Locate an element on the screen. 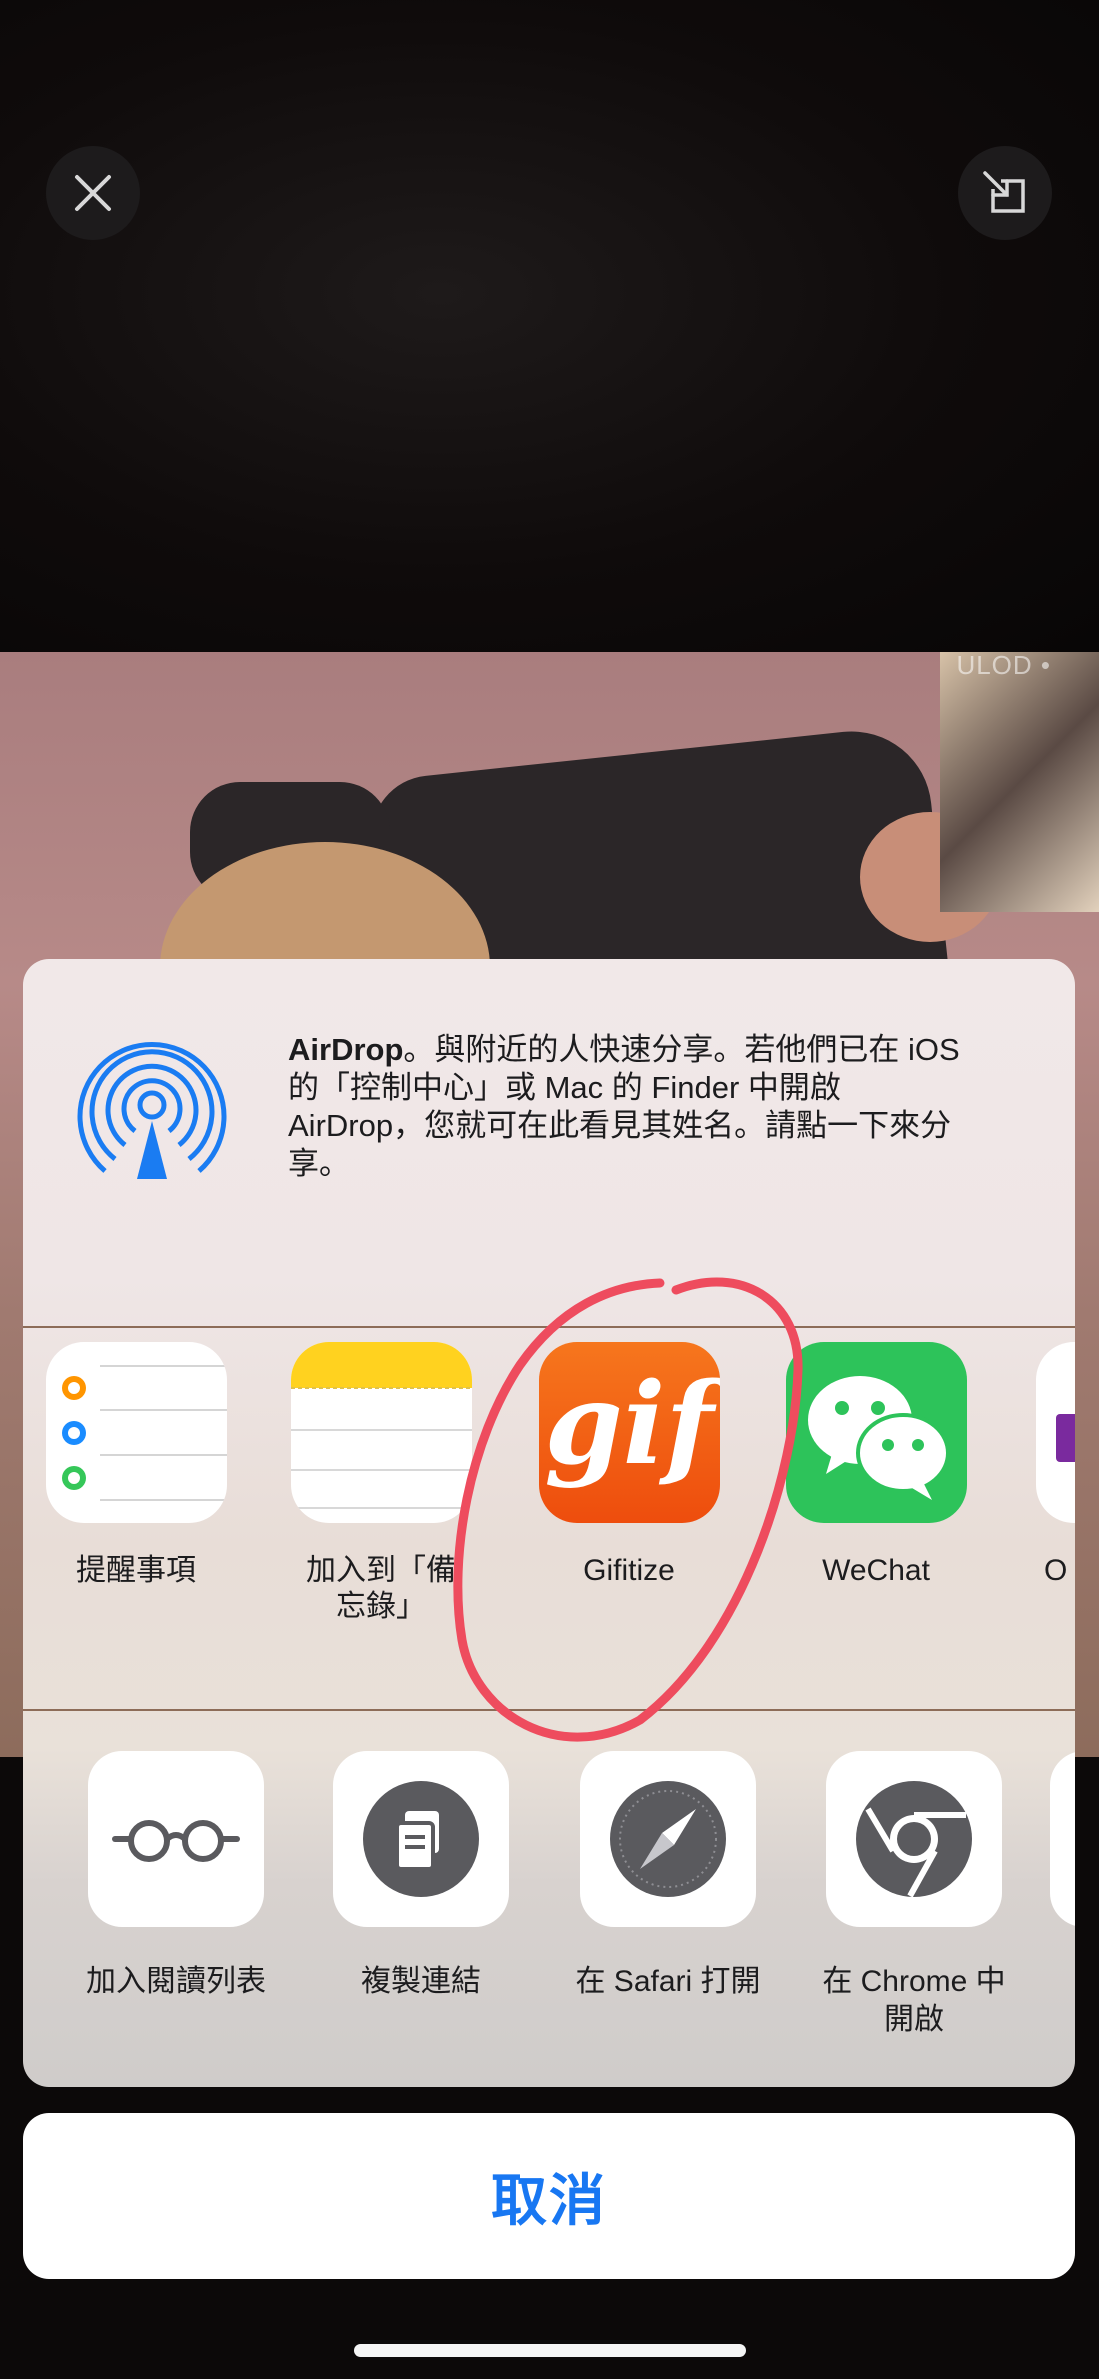 The height and width of the screenshot is (2379, 1099). app-reminders: 提醒事項 is located at coordinates (136, 1465).